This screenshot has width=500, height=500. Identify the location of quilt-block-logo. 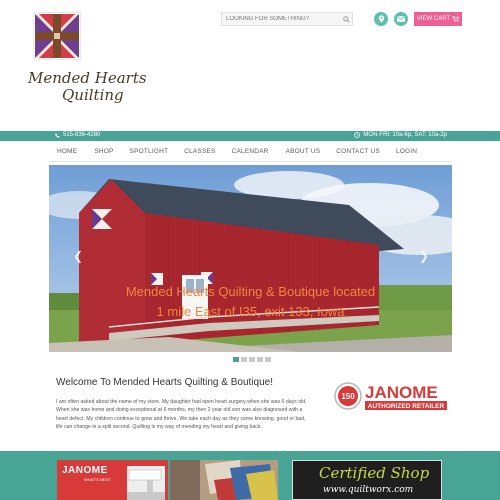
(57, 36).